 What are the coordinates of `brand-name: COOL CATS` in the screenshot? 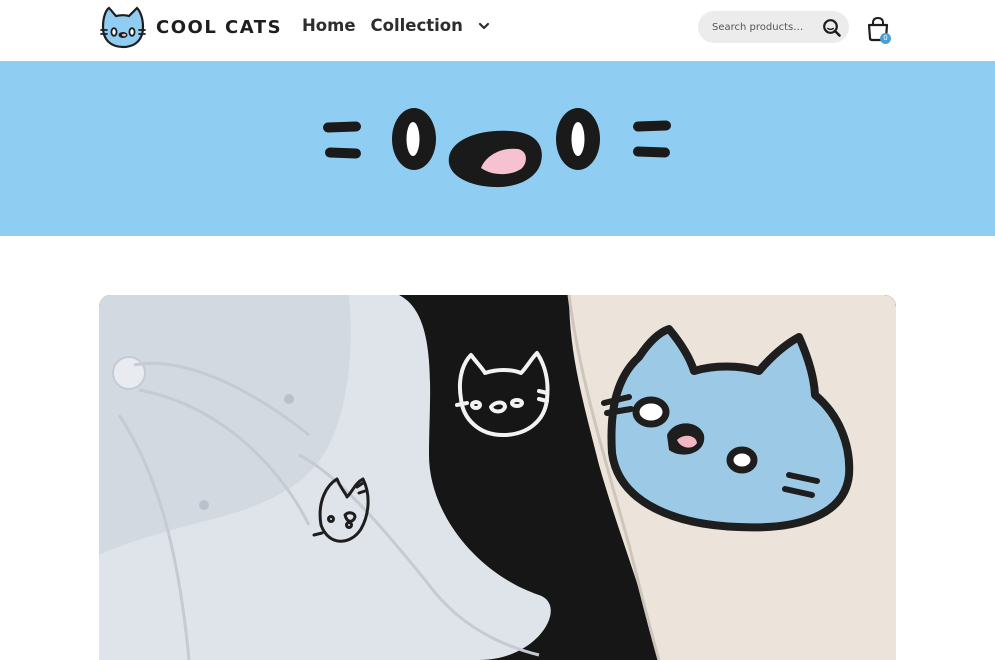 It's located at (219, 27).